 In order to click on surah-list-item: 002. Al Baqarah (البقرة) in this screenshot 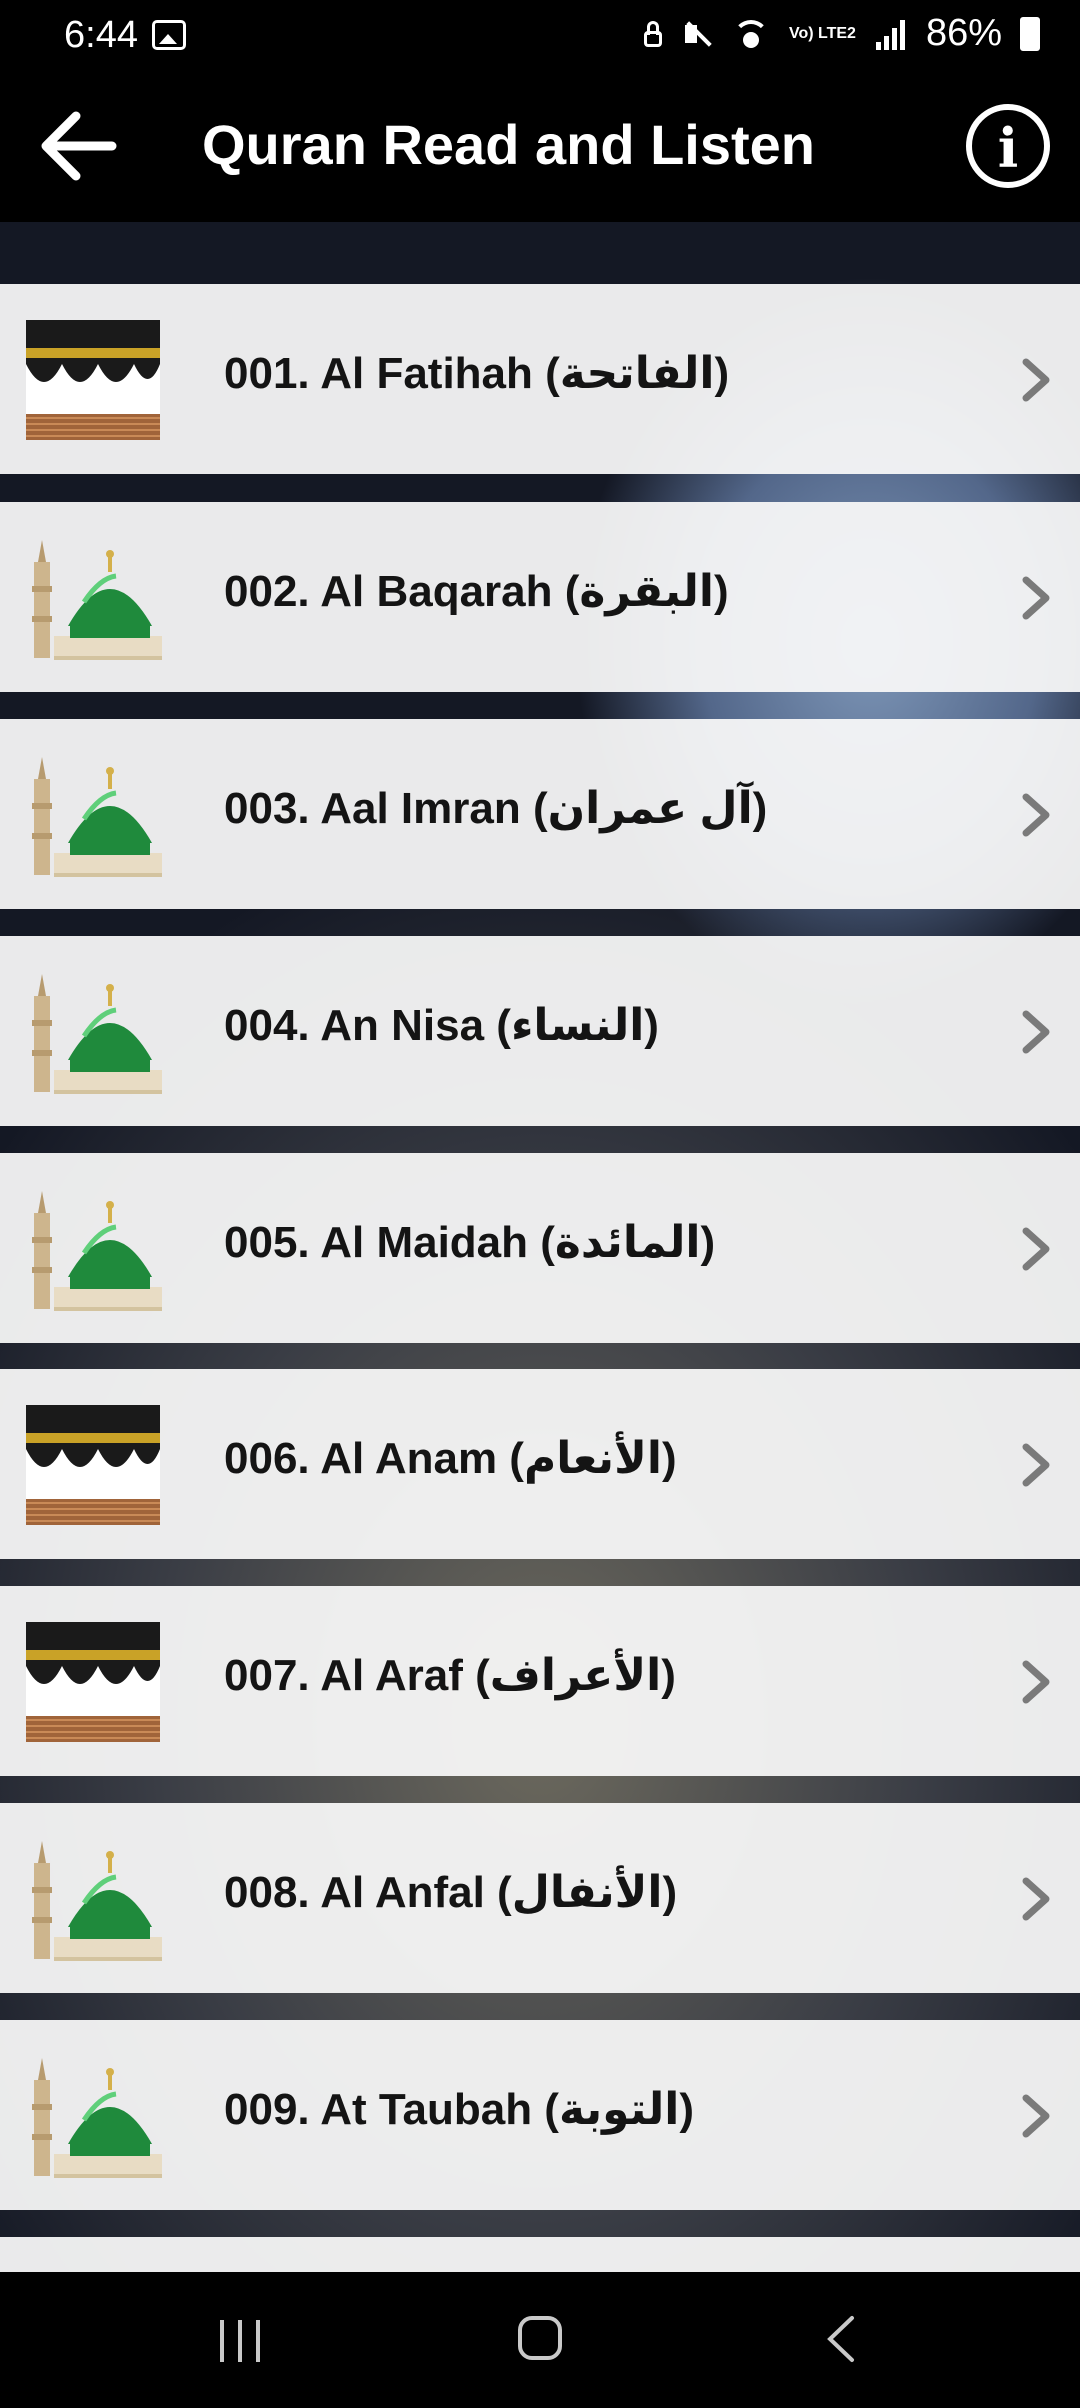, I will do `click(540, 597)`.